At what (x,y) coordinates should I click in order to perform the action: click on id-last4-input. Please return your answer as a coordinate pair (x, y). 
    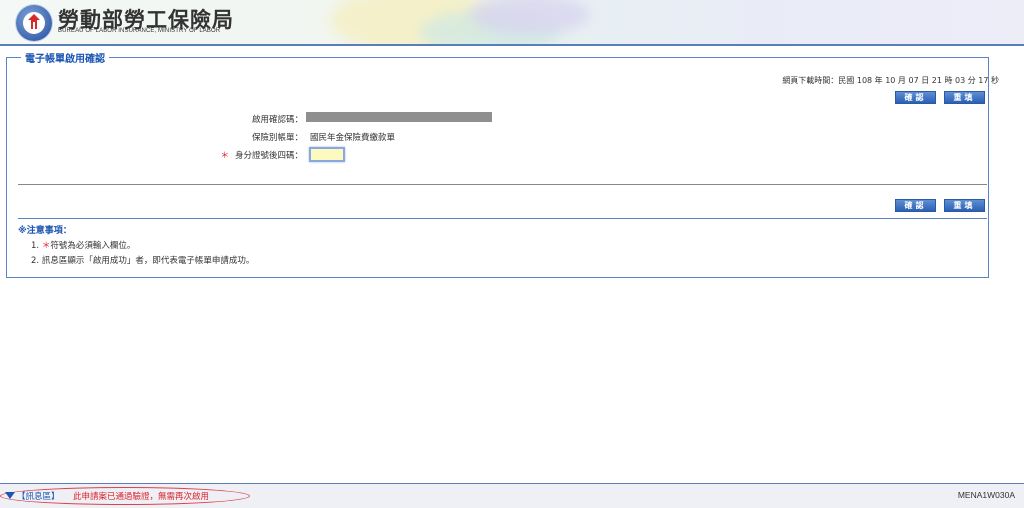
    Looking at the image, I should click on (327, 154).